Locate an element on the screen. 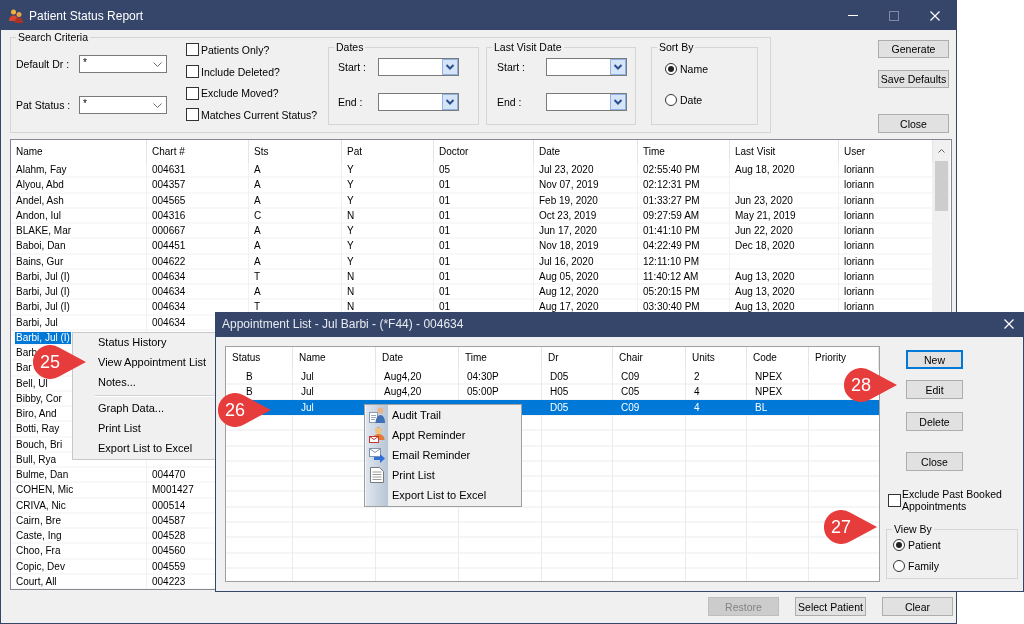 This screenshot has width=1024, height=624. table-cell: Jul 23, 2020 is located at coordinates (566, 170).